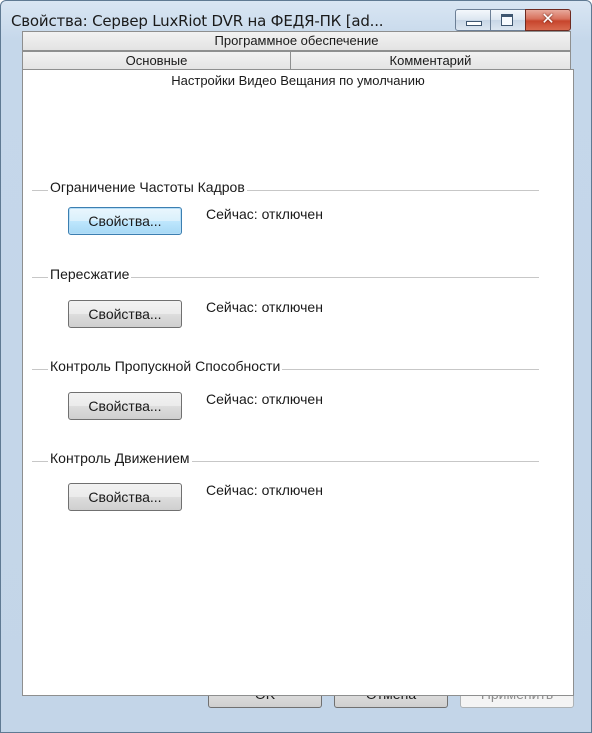 The height and width of the screenshot is (733, 592). What do you see at coordinates (165, 366) in the screenshot?
I see `group-label: Контроль Пропускной Способности` at bounding box center [165, 366].